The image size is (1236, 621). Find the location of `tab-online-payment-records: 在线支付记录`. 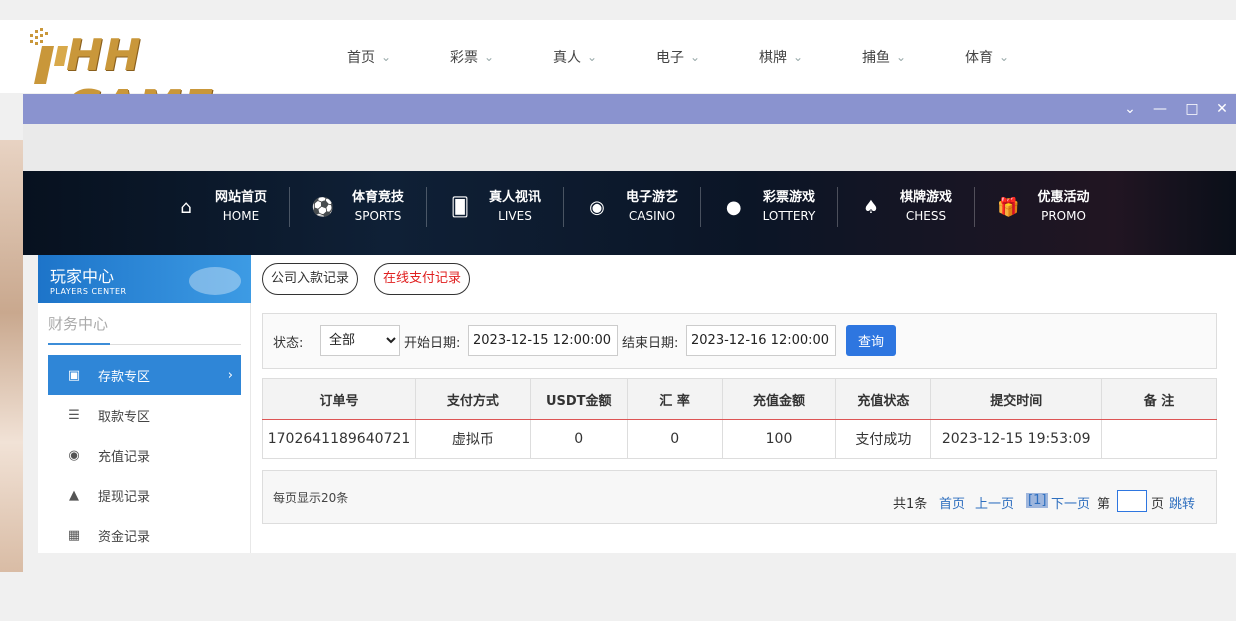

tab-online-payment-records: 在线支付记录 is located at coordinates (422, 279).